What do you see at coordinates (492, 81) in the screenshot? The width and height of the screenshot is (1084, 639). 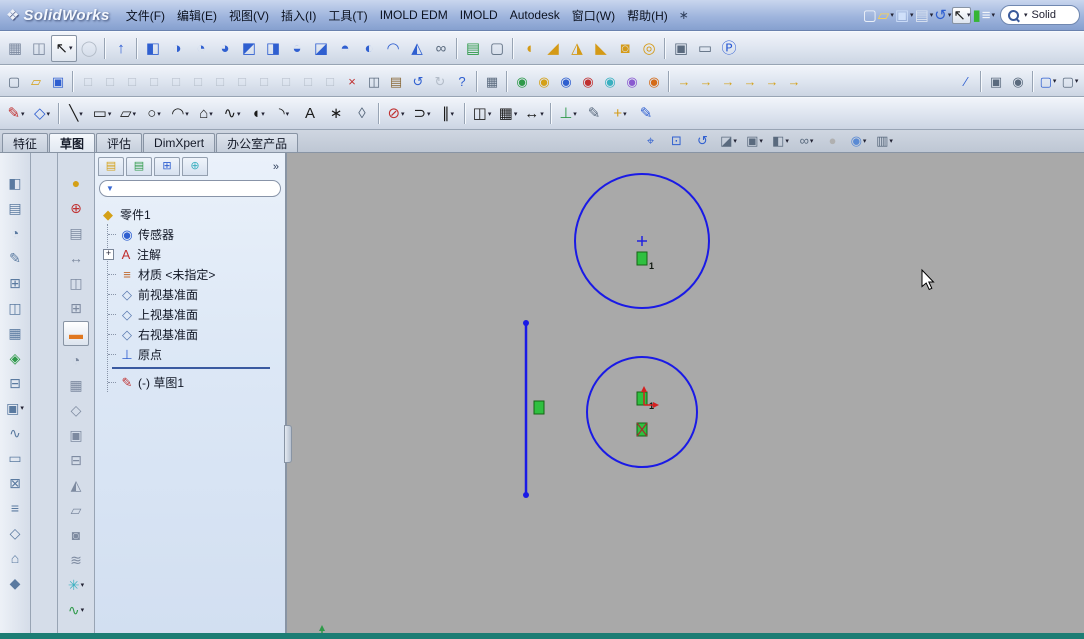 I see `options-grid-icon: ▦` at bounding box center [492, 81].